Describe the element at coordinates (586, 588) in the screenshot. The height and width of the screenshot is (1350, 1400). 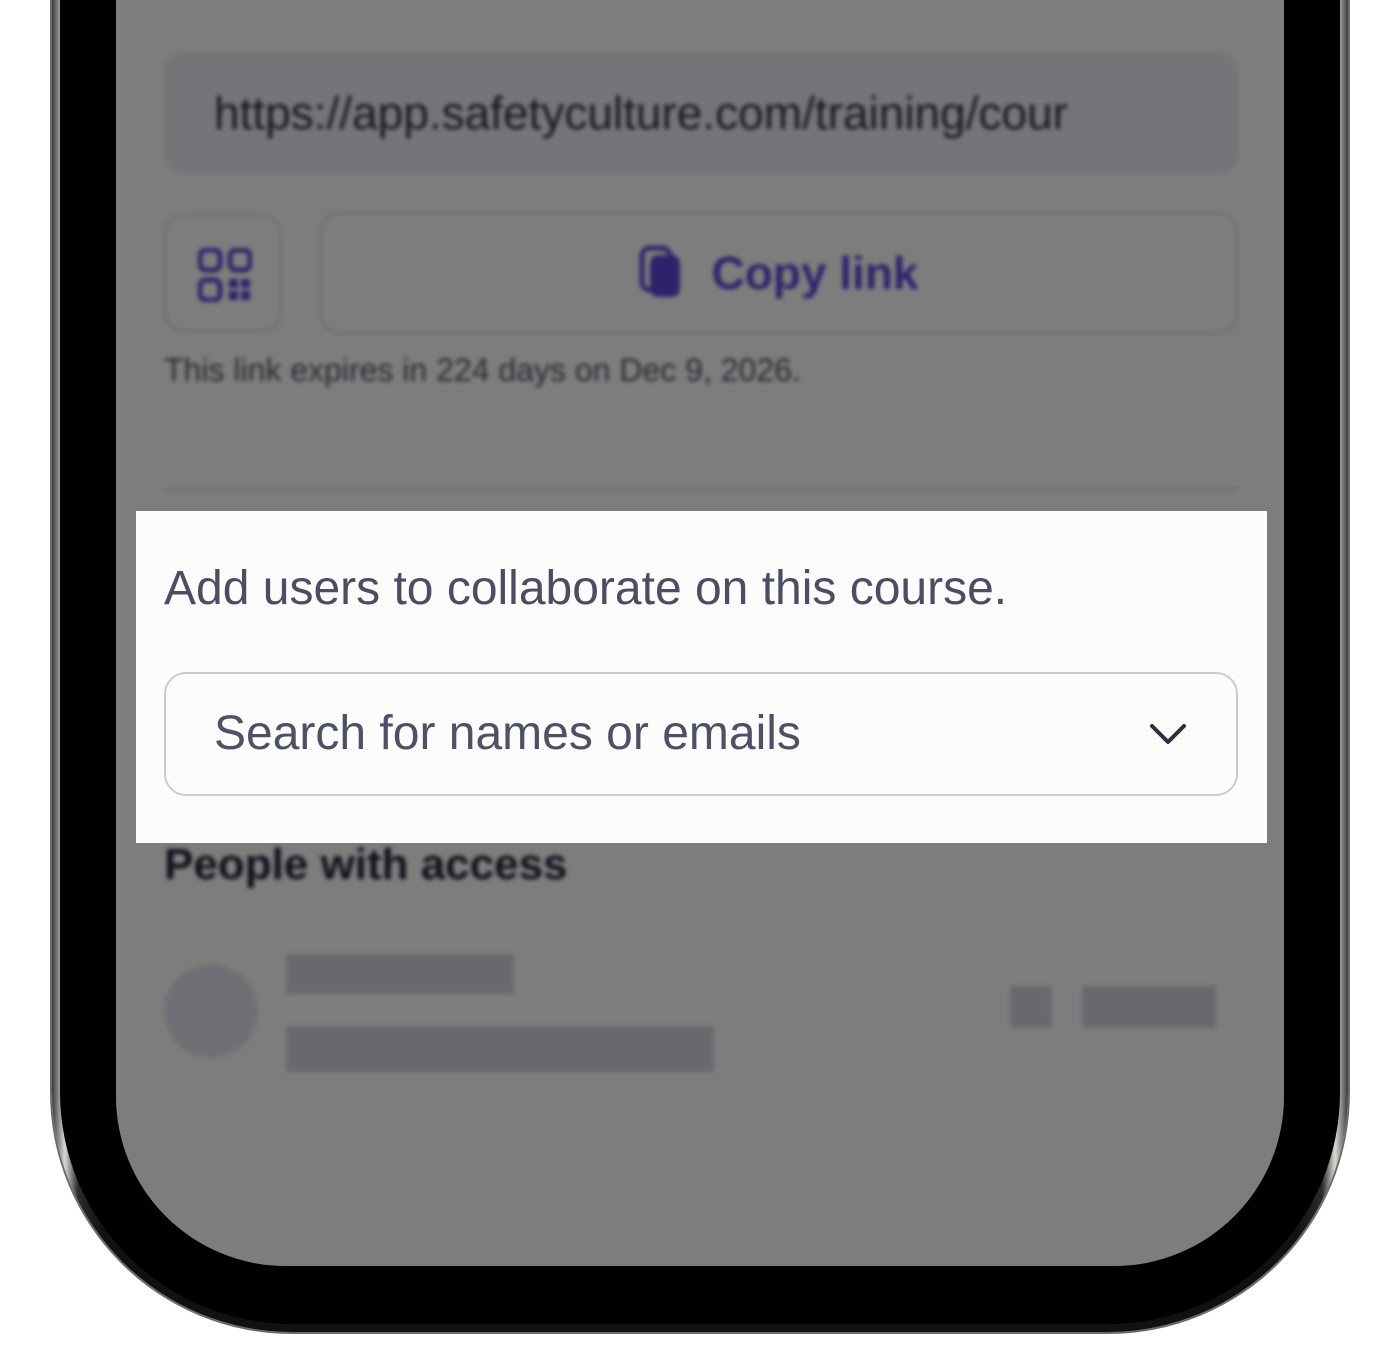
I see `collaborators-instruction: Add users to collaborate on this course.` at that location.